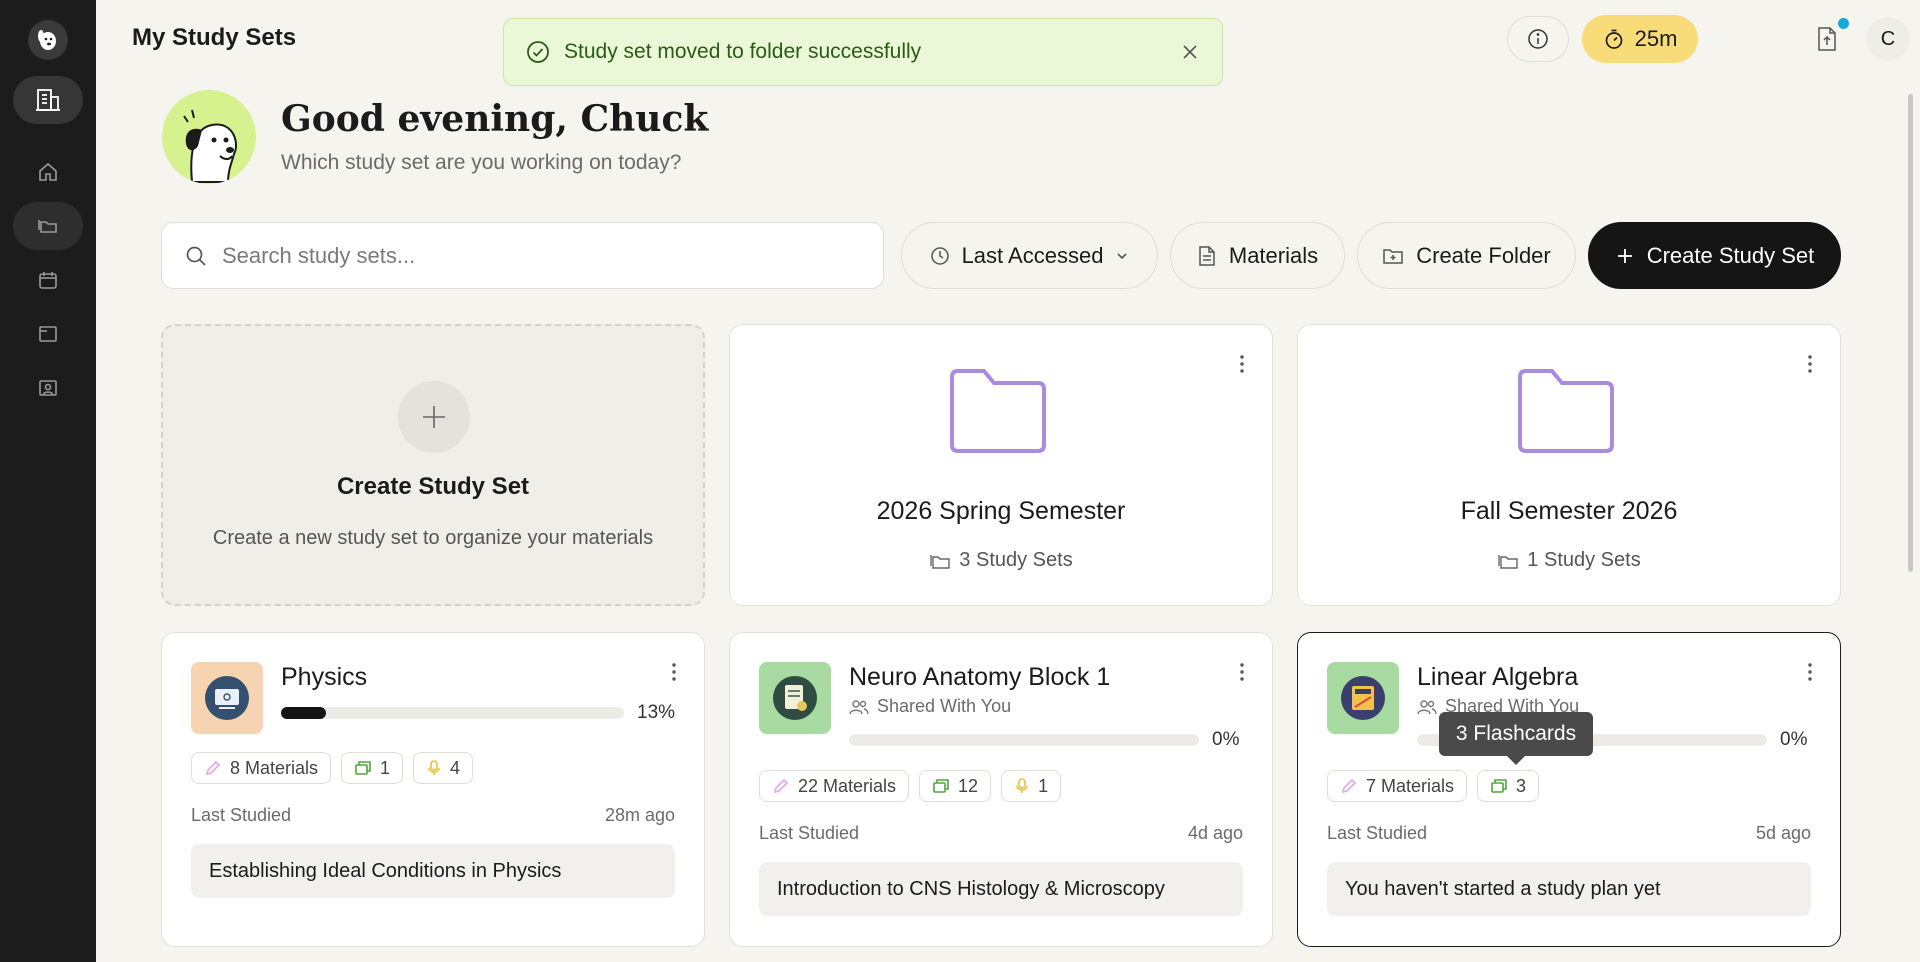  I want to click on building-icon, so click(48, 100).